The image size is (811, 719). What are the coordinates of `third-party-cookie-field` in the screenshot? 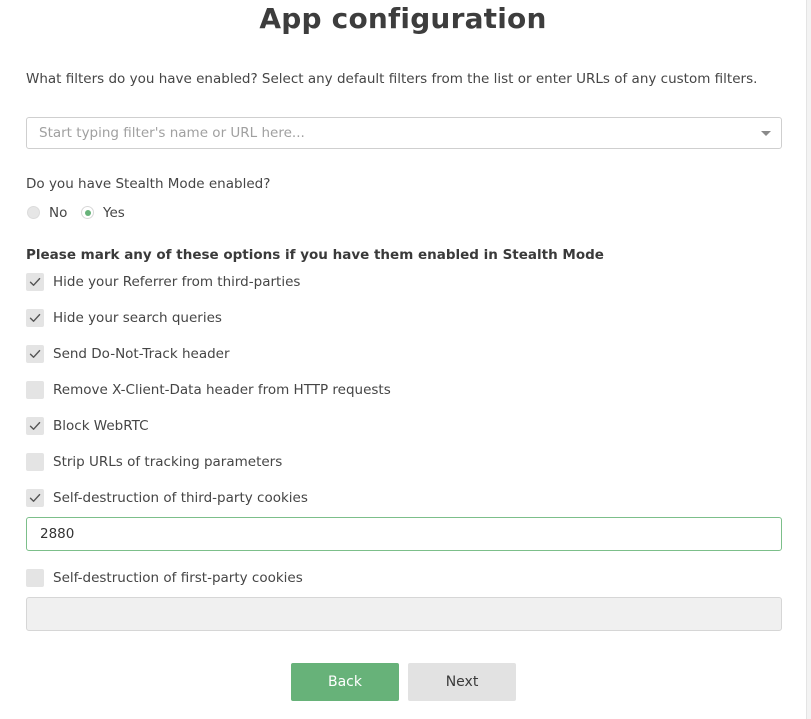 It's located at (404, 534).